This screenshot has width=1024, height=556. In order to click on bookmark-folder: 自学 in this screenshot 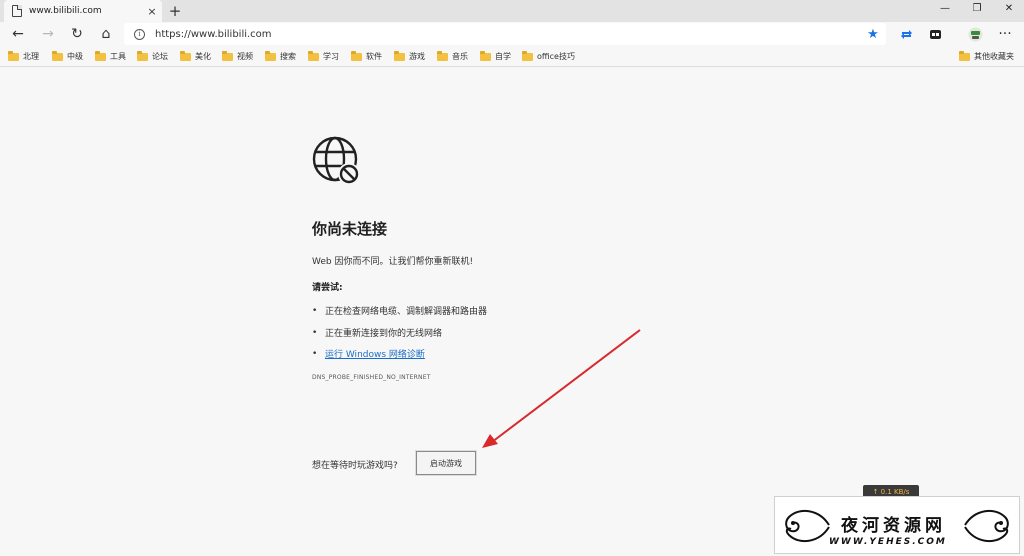, I will do `click(495, 56)`.